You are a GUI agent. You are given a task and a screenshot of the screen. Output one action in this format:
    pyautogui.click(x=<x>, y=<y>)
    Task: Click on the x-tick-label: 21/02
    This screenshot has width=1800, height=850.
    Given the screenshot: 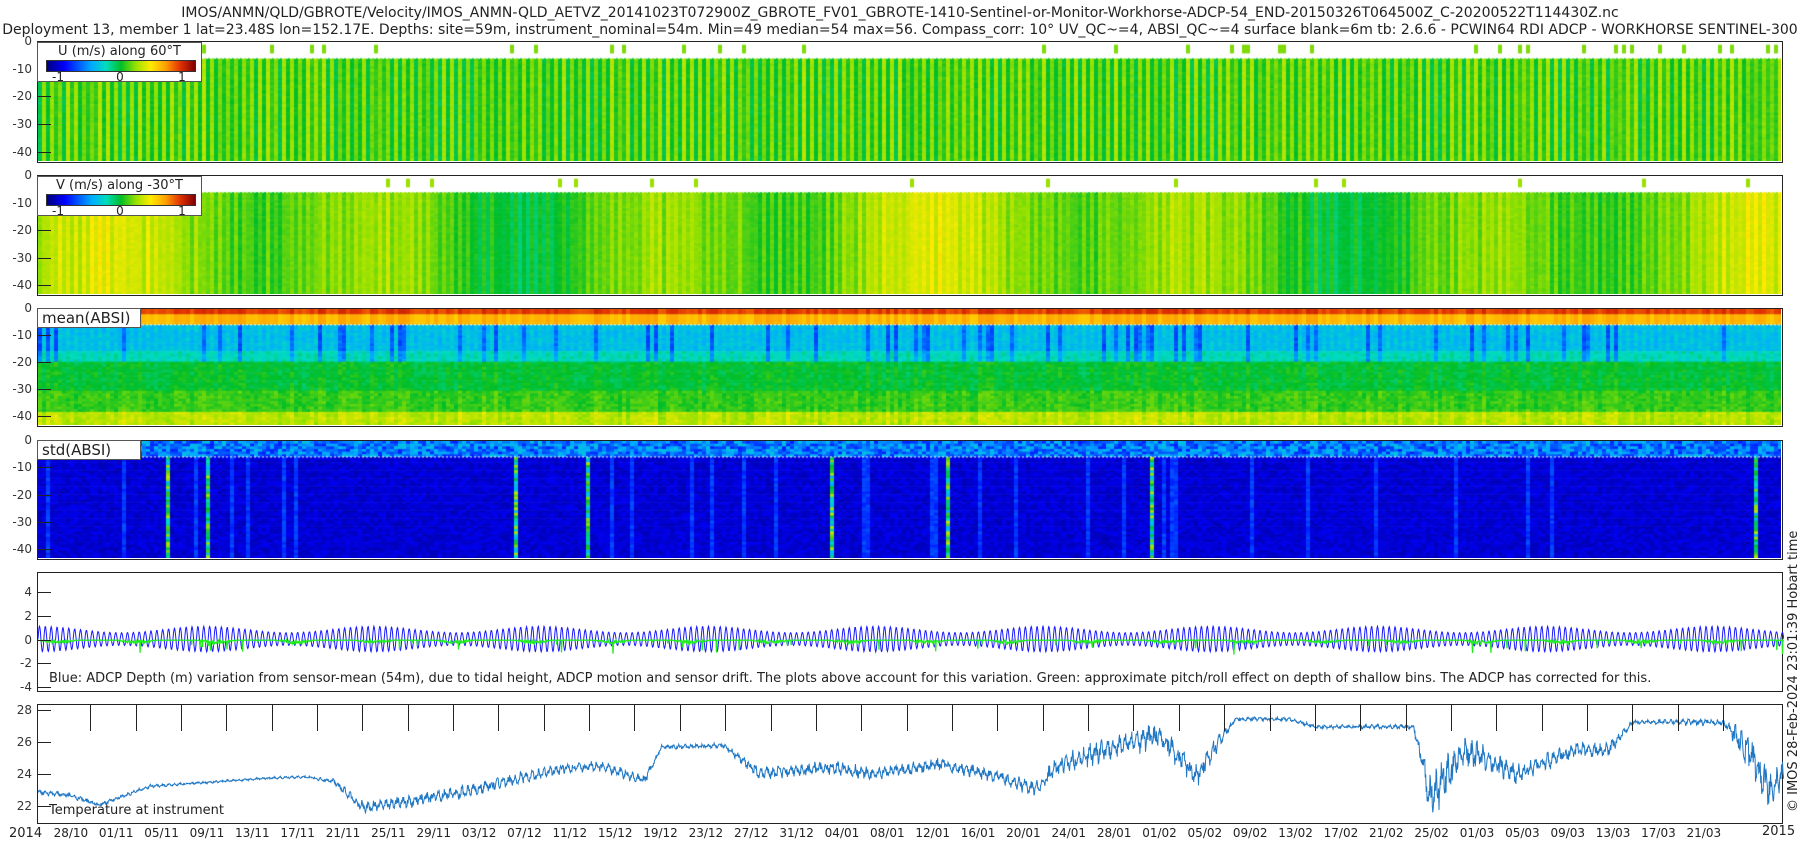 What is the action you would take?
    pyautogui.click(x=1386, y=833)
    